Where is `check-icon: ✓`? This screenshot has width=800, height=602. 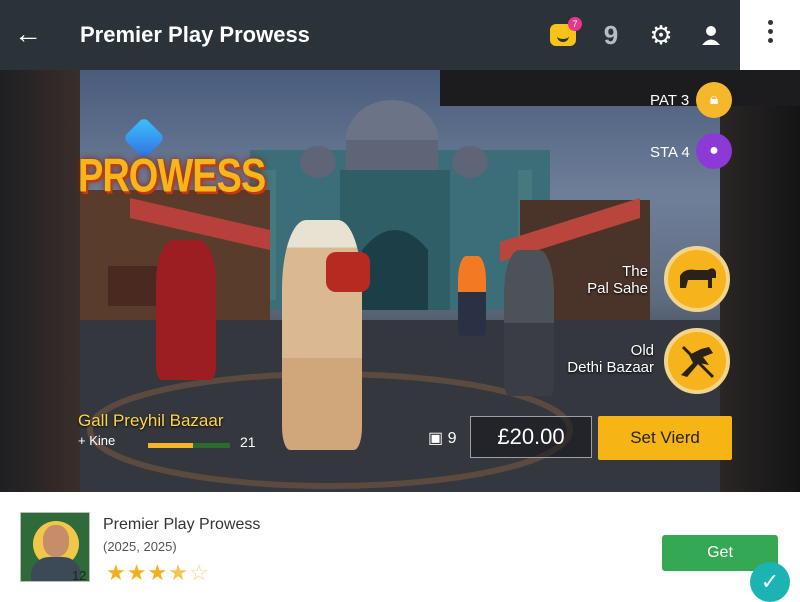 check-icon: ✓ is located at coordinates (770, 582).